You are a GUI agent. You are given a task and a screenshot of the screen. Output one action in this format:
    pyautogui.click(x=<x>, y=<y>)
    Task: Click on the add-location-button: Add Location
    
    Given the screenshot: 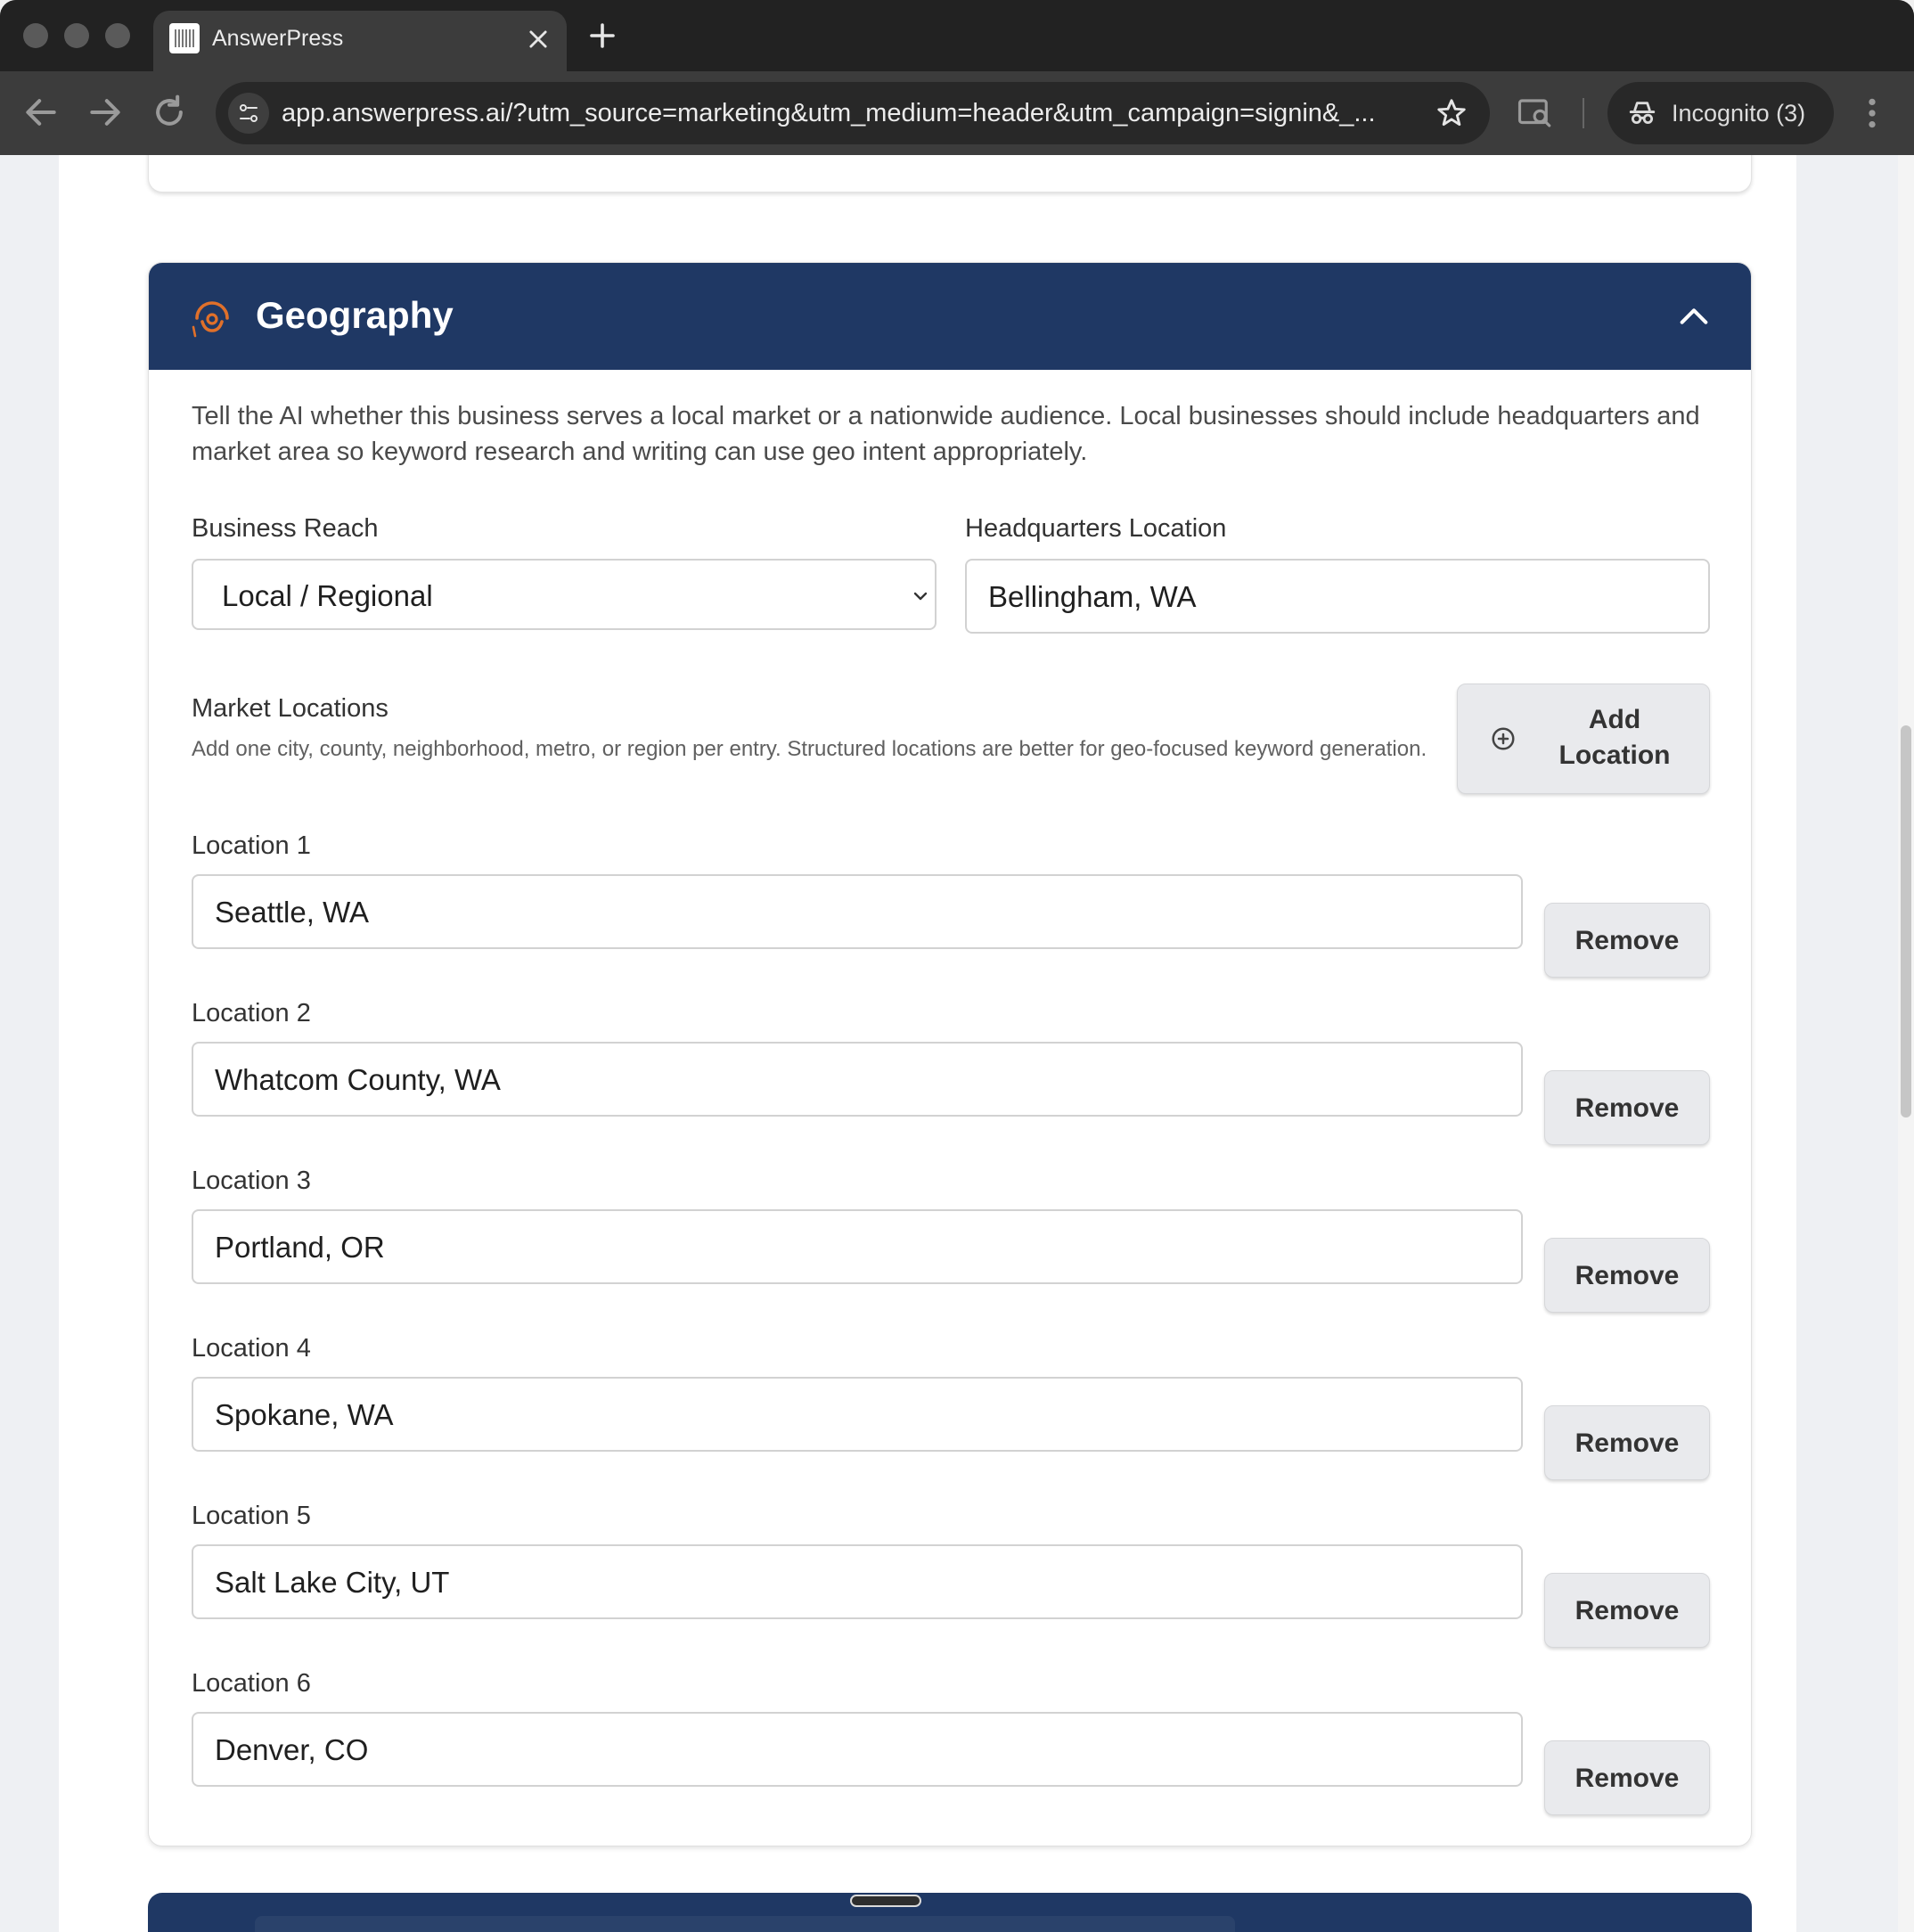 What is the action you would take?
    pyautogui.click(x=1584, y=739)
    